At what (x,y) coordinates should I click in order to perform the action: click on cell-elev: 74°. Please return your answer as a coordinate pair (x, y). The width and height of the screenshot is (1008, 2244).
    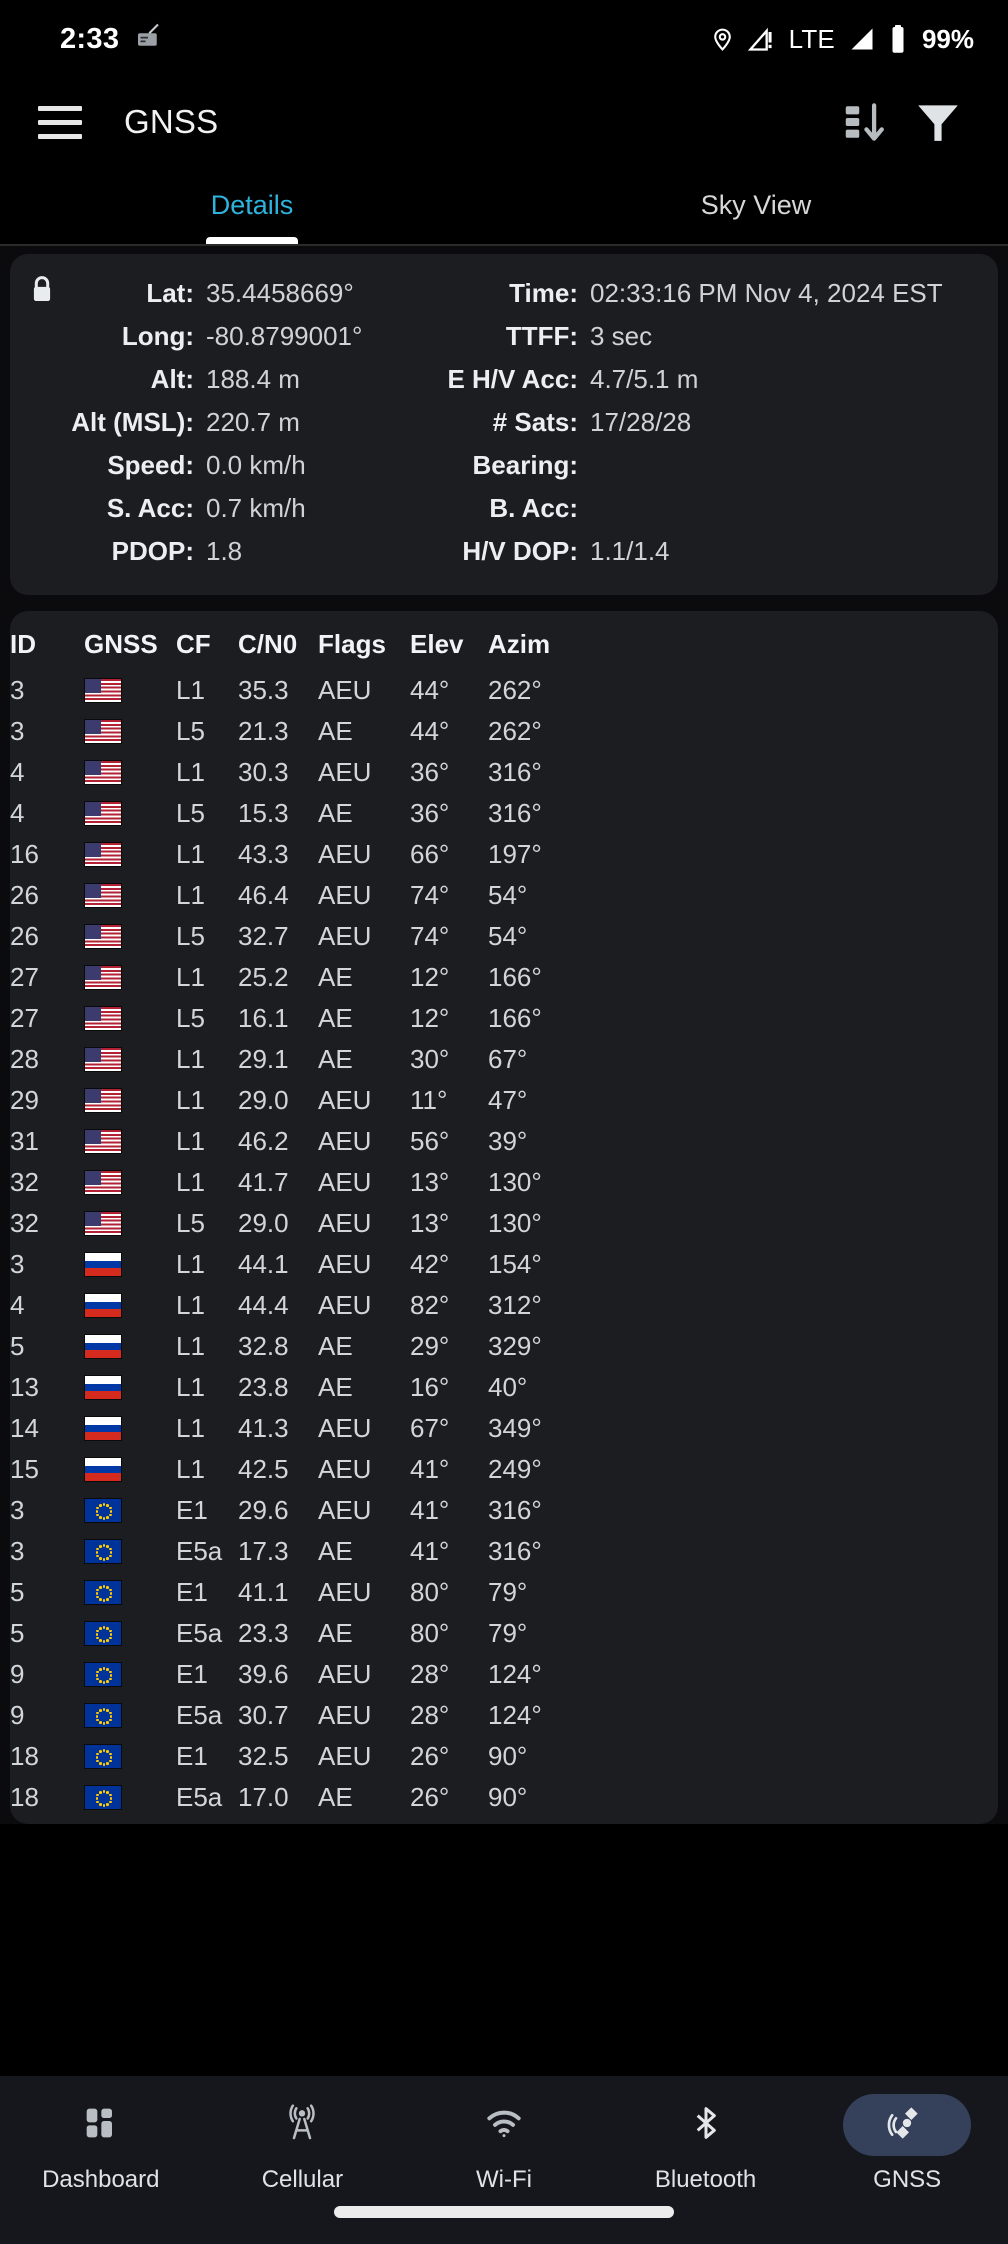
    Looking at the image, I should click on (430, 936).